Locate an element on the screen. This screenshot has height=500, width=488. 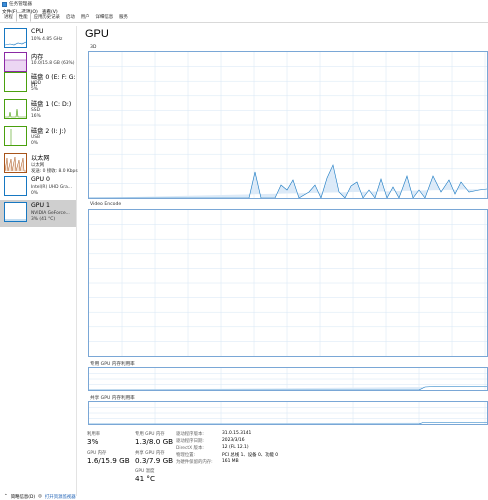
physical-location-label: 物理位置: is located at coordinates (186, 455).